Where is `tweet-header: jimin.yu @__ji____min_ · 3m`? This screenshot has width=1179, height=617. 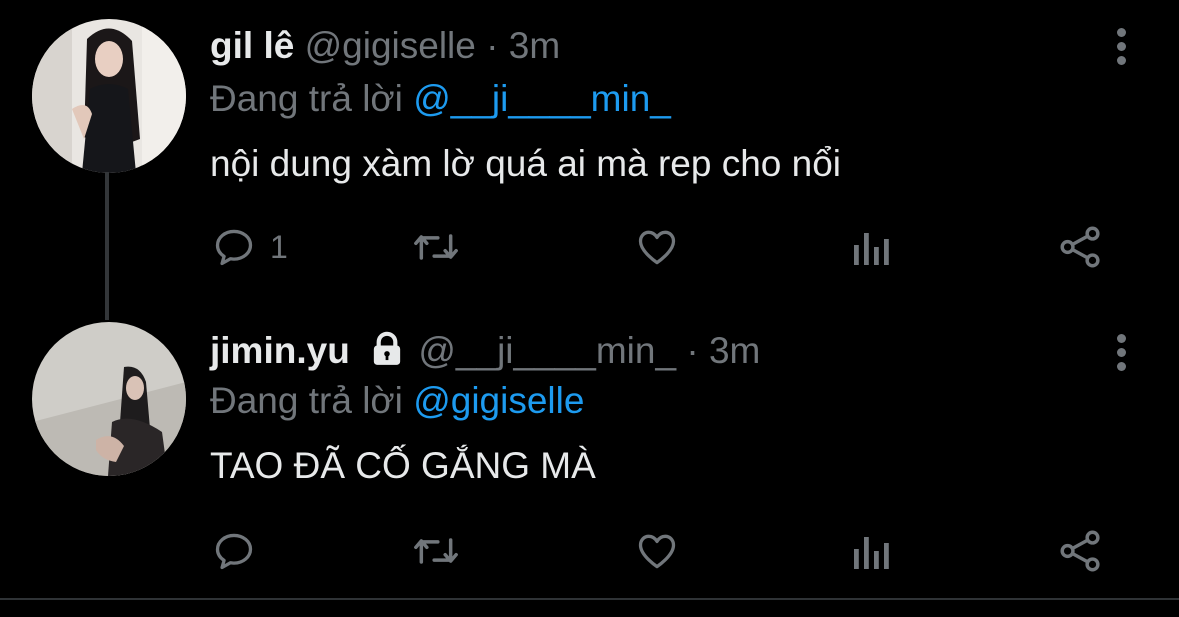
tweet-header: jimin.yu @__ji____min_ · 3m is located at coordinates (485, 353).